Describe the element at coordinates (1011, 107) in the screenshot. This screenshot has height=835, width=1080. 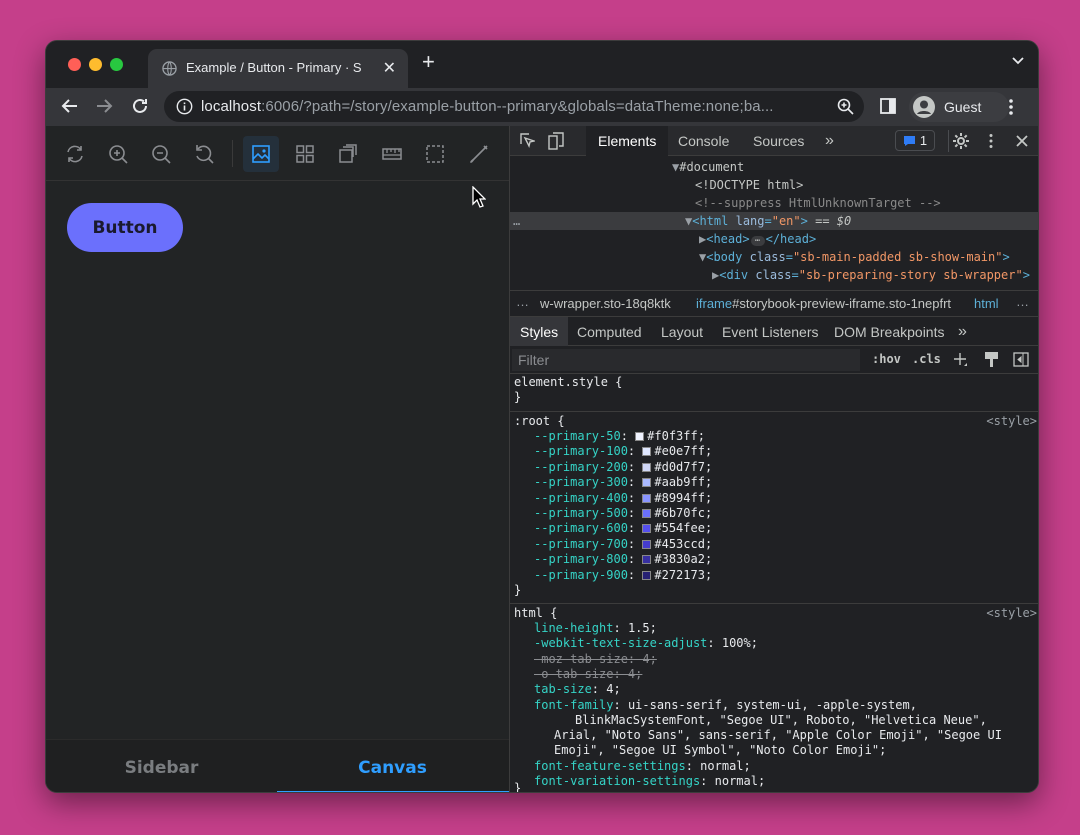
I see `menu-icon` at that location.